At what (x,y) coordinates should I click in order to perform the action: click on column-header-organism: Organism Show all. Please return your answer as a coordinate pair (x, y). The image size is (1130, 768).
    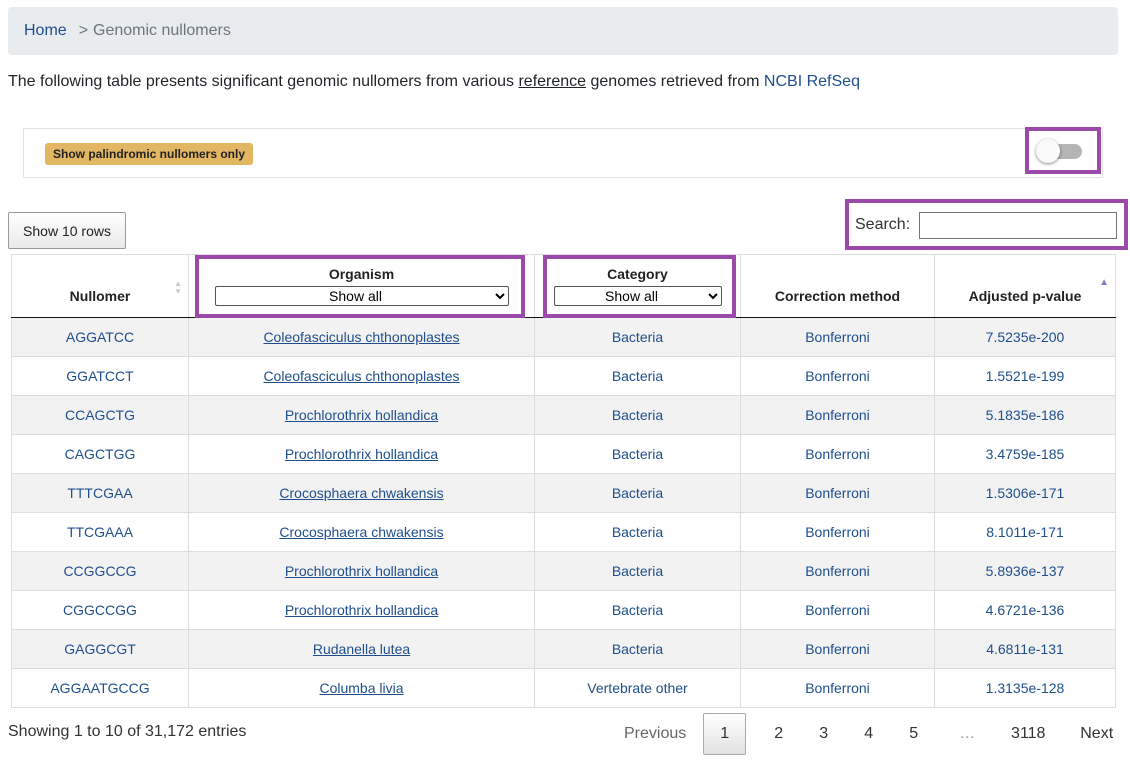
    Looking at the image, I should click on (361, 286).